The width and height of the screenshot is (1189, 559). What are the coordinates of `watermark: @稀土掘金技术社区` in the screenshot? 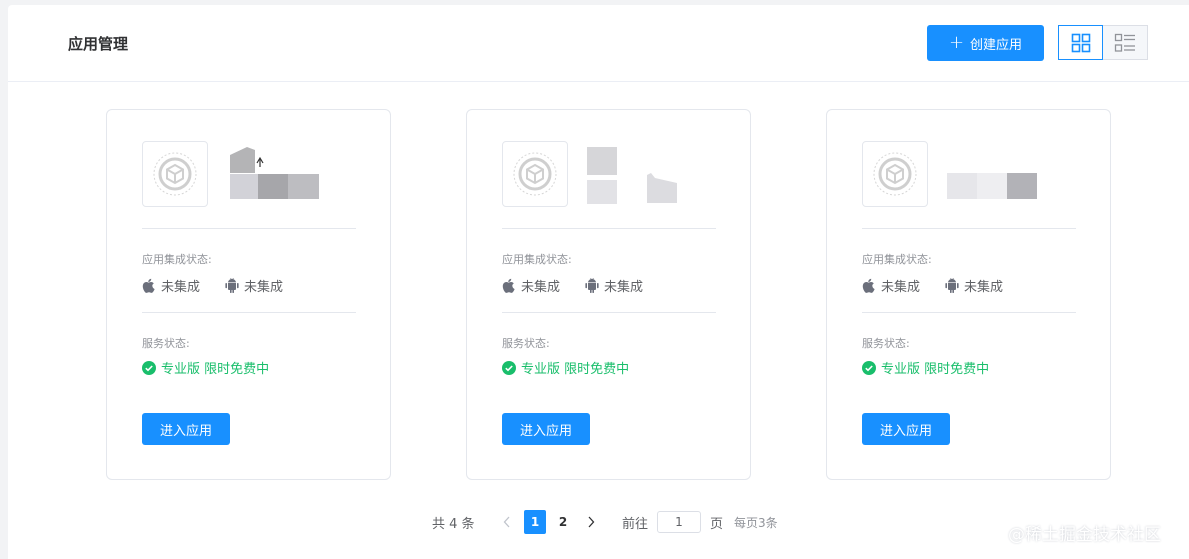 It's located at (1084, 535).